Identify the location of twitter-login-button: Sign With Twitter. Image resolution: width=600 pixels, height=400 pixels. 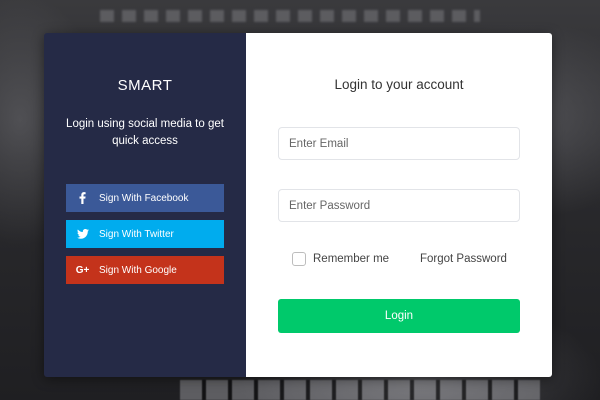
(145, 234).